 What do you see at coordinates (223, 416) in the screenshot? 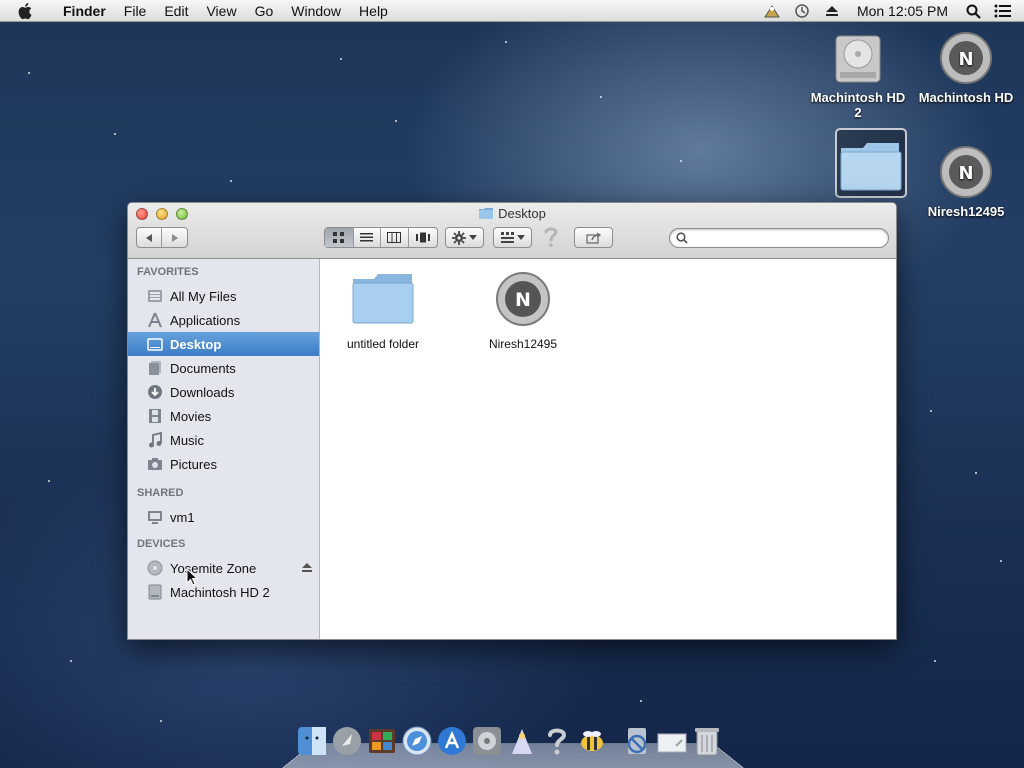
I see `sidebar-item-movies: Movies` at bounding box center [223, 416].